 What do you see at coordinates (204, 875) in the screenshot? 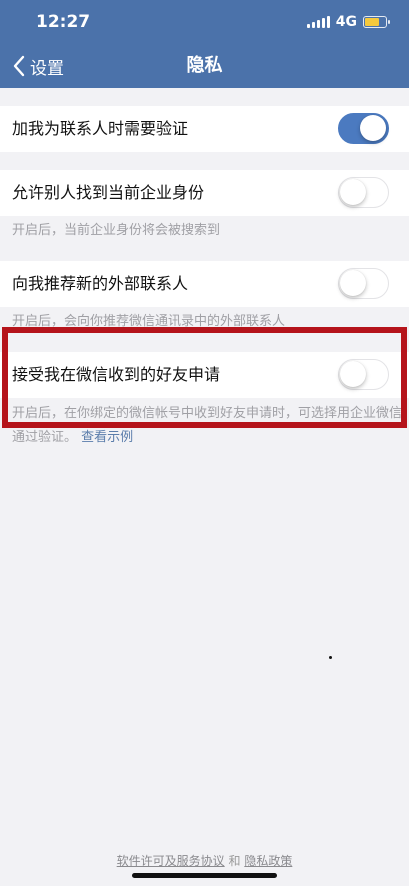
I see `home-indicator` at bounding box center [204, 875].